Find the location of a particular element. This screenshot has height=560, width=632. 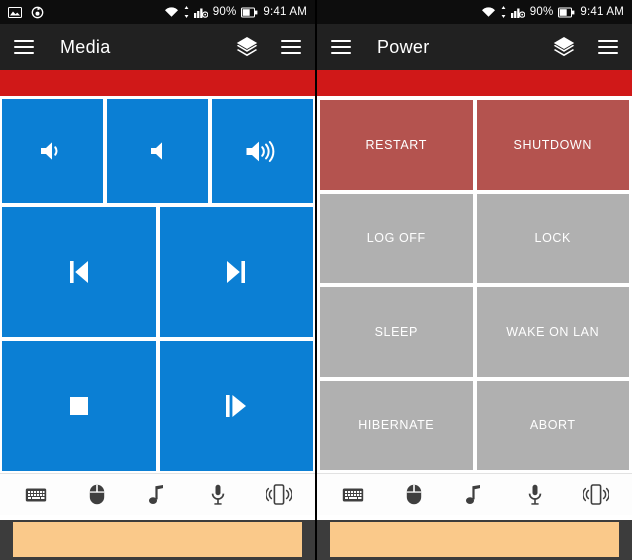

vibrate-phone-icon is located at coordinates (278, 494).